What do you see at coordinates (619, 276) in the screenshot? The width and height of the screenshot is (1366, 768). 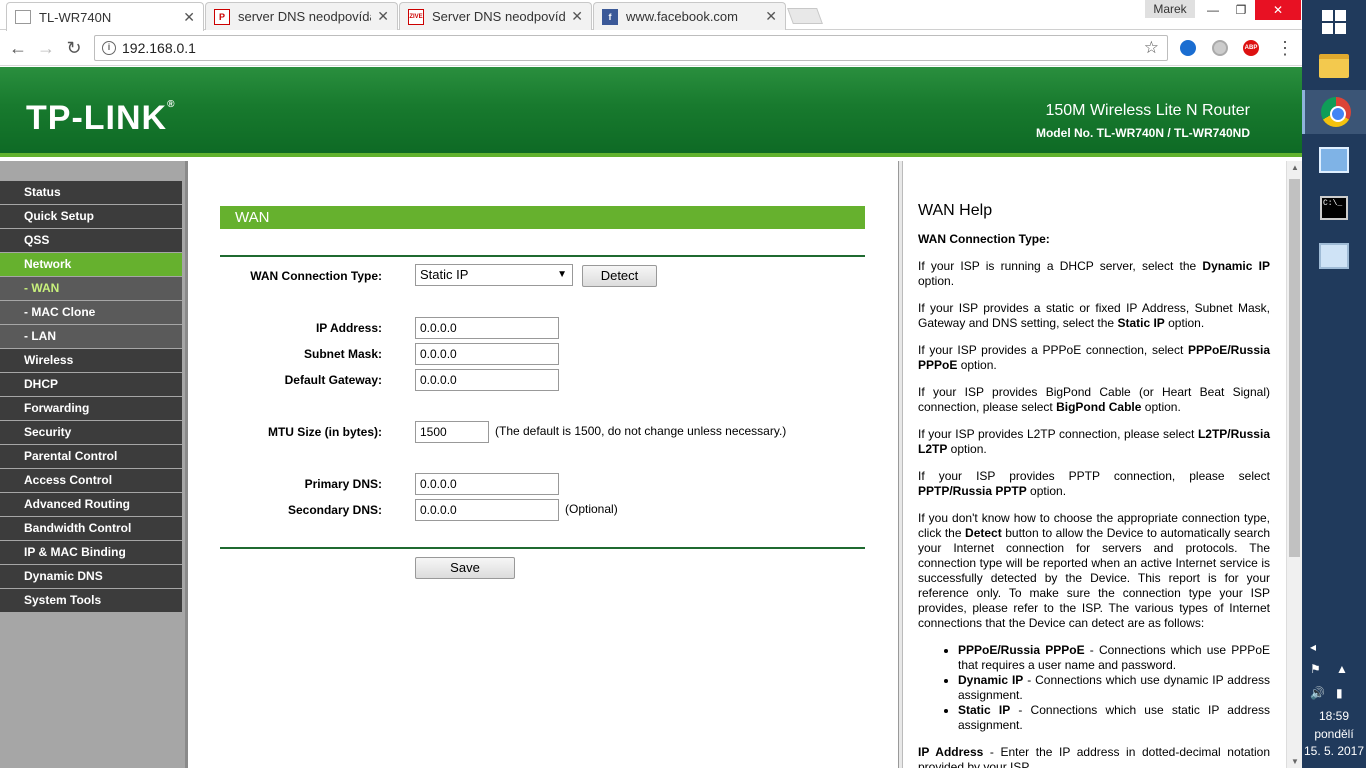 I see `detect-button: Detect` at bounding box center [619, 276].